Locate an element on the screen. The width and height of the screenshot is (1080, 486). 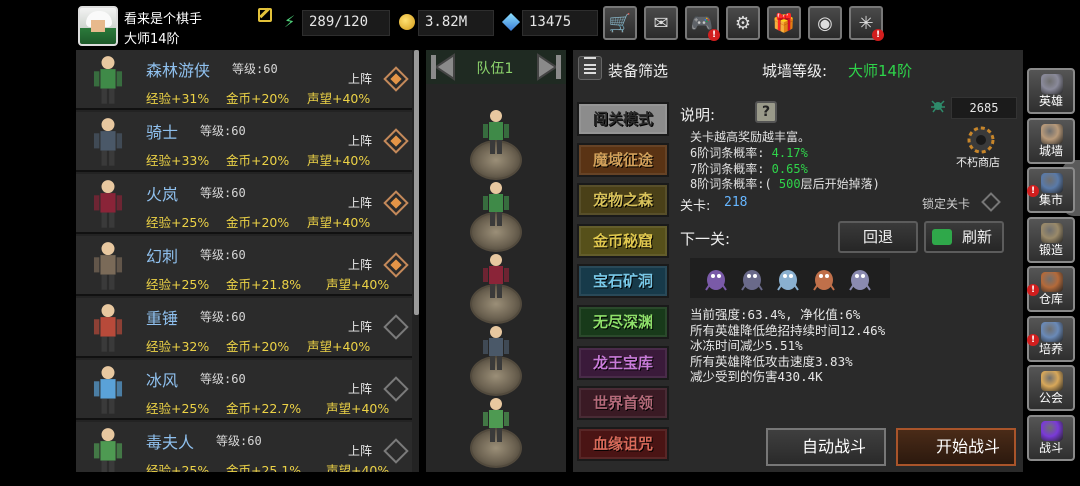
top-button-mail: ✉ is located at coordinates (661, 23).